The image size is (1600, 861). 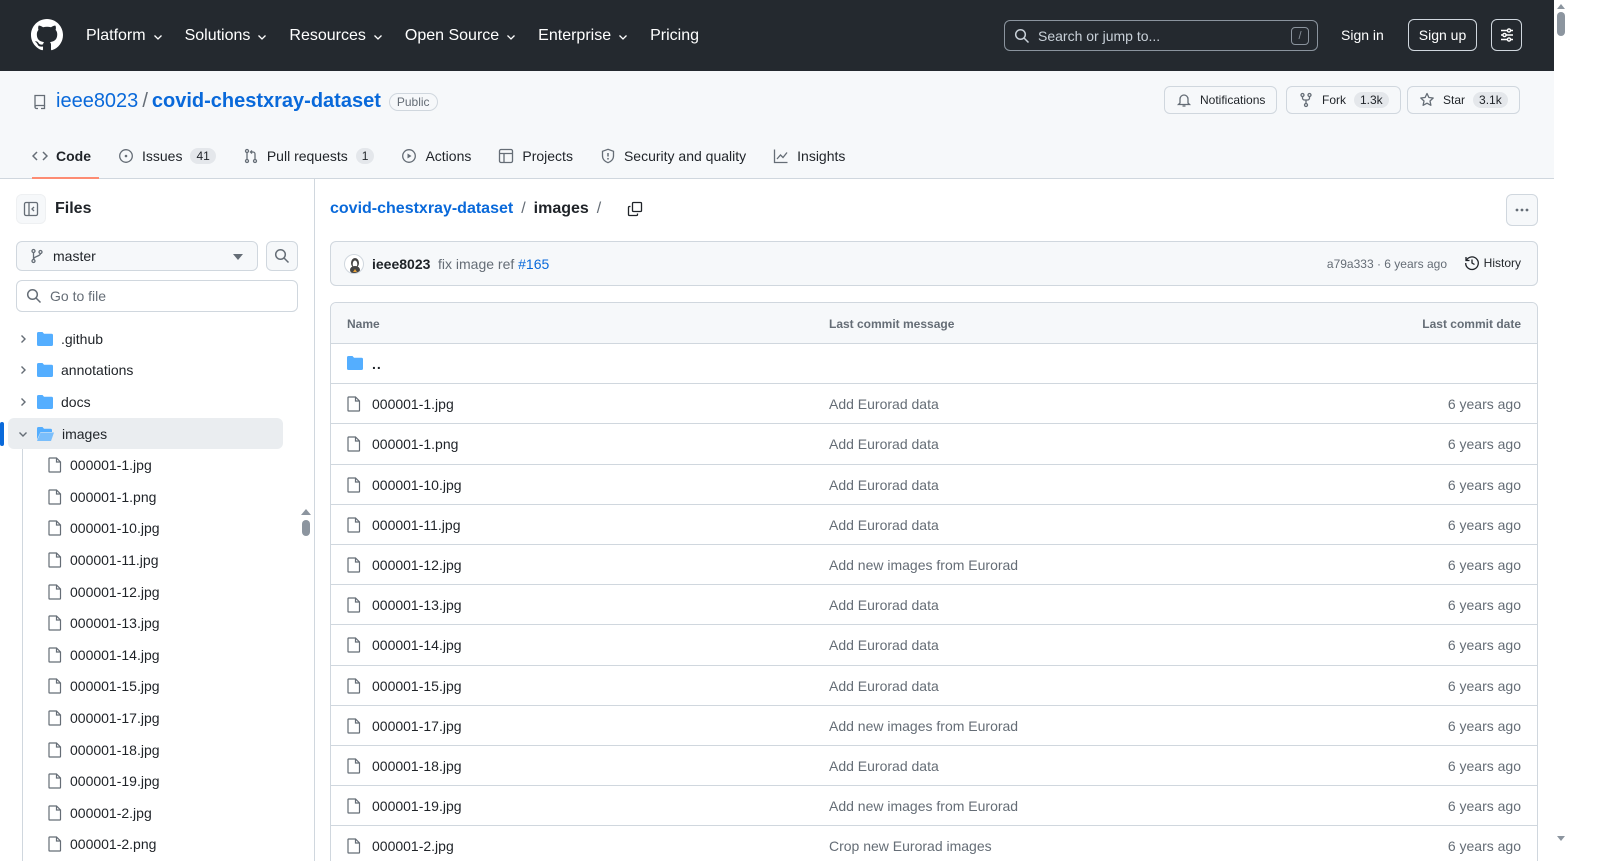 What do you see at coordinates (115, 591) in the screenshot?
I see `tree-file-label: 000001-12.jpg` at bounding box center [115, 591].